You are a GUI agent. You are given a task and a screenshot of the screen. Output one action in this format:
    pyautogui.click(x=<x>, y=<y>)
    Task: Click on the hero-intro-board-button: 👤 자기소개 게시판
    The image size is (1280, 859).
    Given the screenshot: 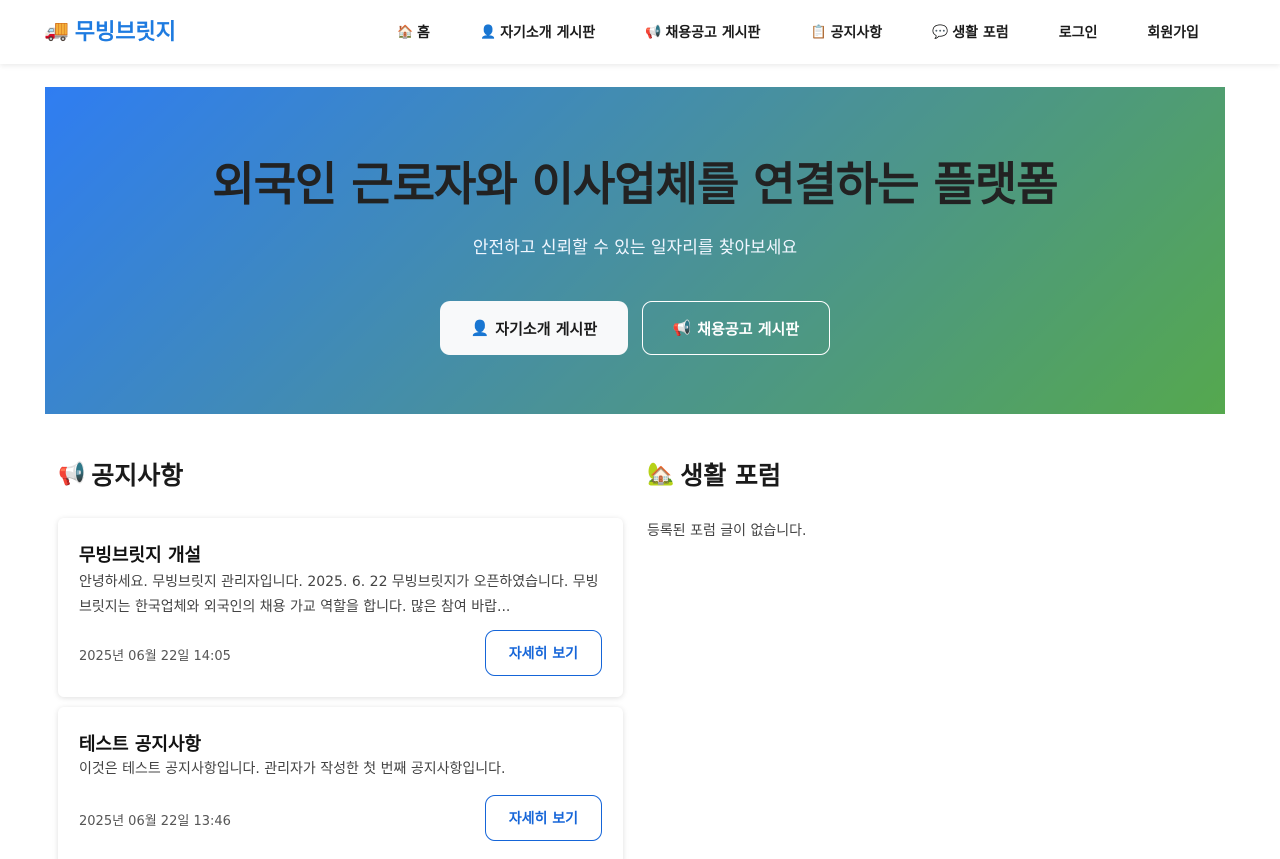 What is the action you would take?
    pyautogui.click(x=534, y=328)
    